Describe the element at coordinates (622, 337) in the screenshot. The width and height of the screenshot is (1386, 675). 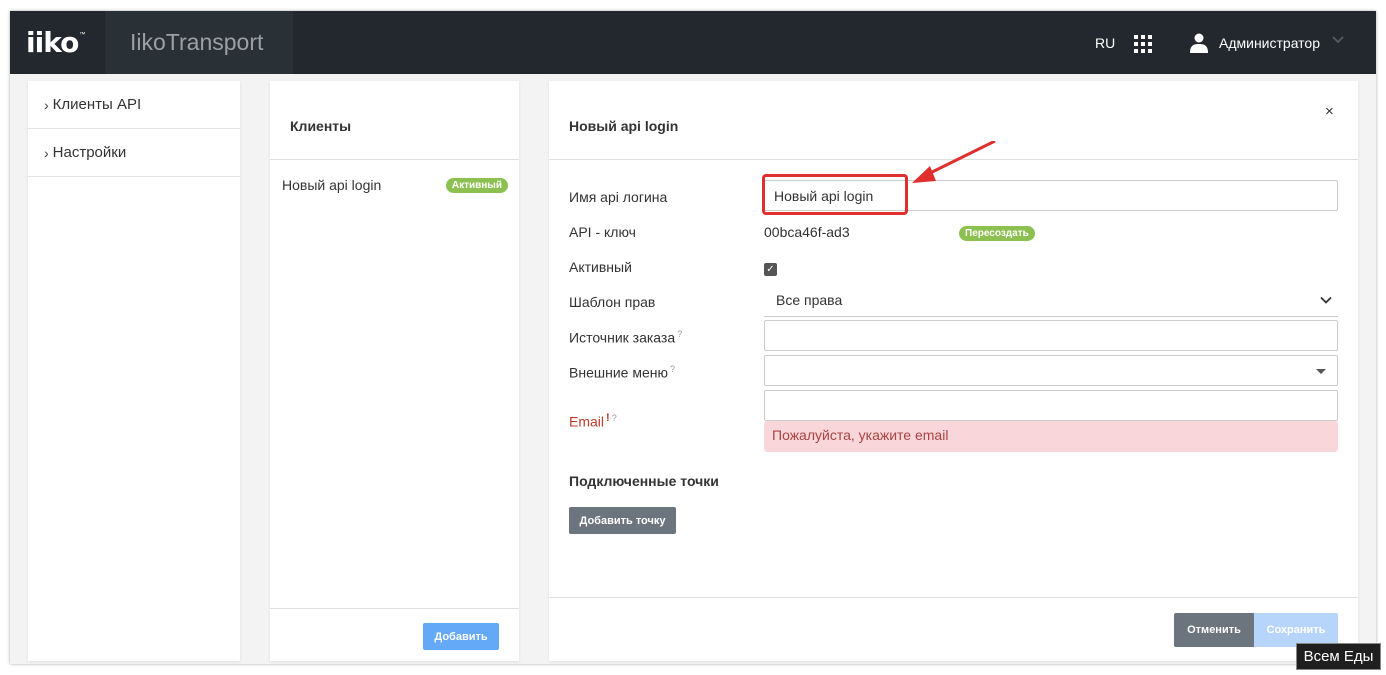
I see `order-source-label-text: Источник заказа` at that location.